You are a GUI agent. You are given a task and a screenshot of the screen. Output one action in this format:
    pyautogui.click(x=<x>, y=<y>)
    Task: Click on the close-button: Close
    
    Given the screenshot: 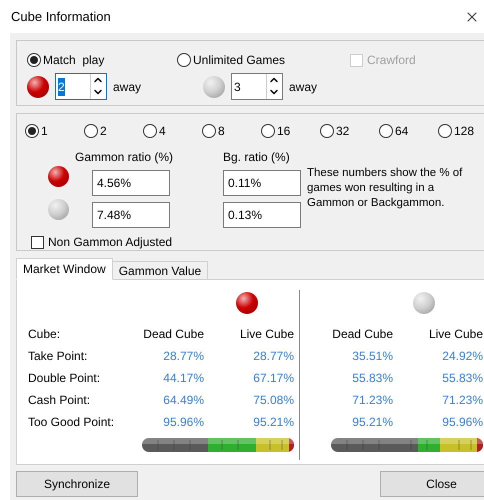 What is the action you would take?
    pyautogui.click(x=432, y=484)
    